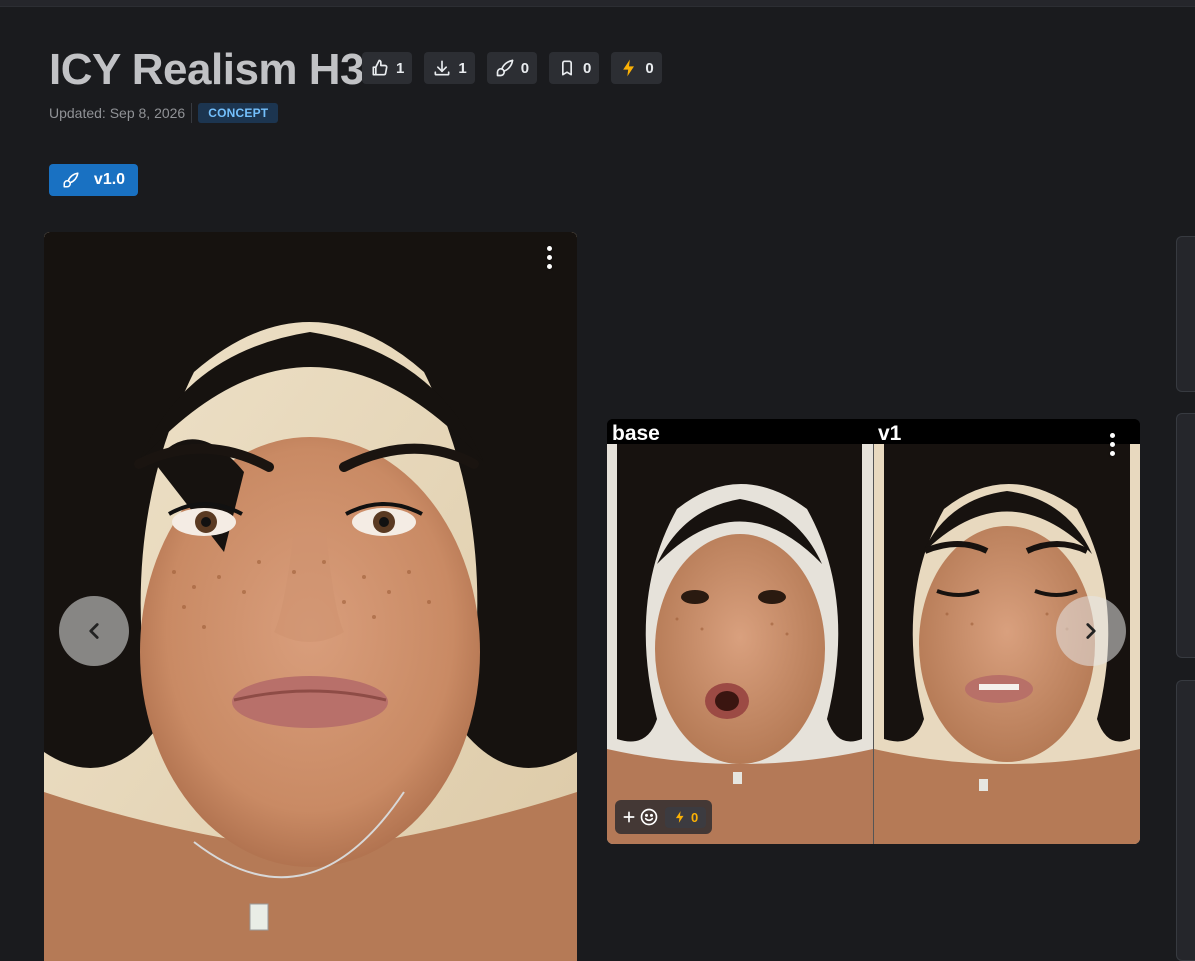 The height and width of the screenshot is (961, 1195). Describe the element at coordinates (649, 68) in the screenshot. I see `tip-count: 0` at that location.